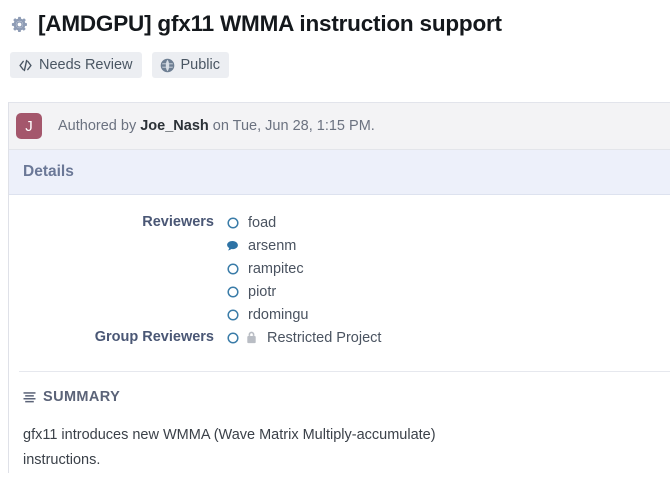 This screenshot has height=504, width=670. What do you see at coordinates (251, 337) in the screenshot?
I see `lock-icon` at bounding box center [251, 337].